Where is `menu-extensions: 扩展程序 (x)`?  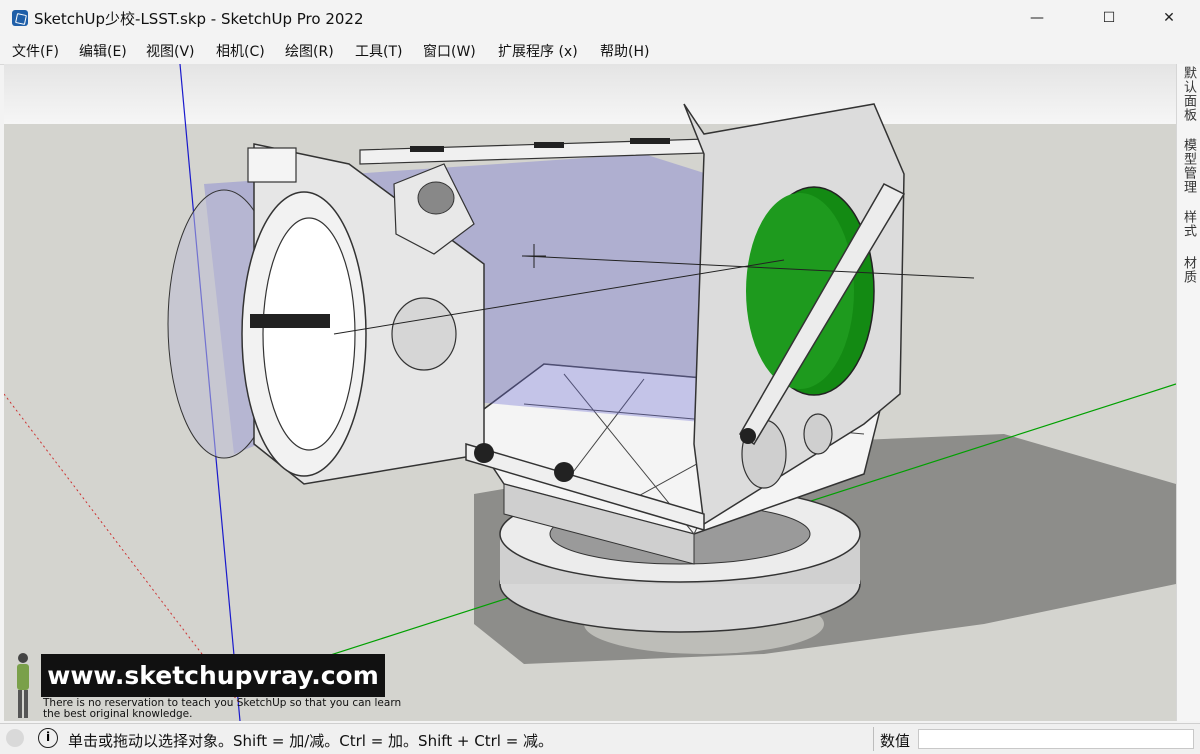
menu-extensions: 扩展程序 (x) is located at coordinates (538, 51).